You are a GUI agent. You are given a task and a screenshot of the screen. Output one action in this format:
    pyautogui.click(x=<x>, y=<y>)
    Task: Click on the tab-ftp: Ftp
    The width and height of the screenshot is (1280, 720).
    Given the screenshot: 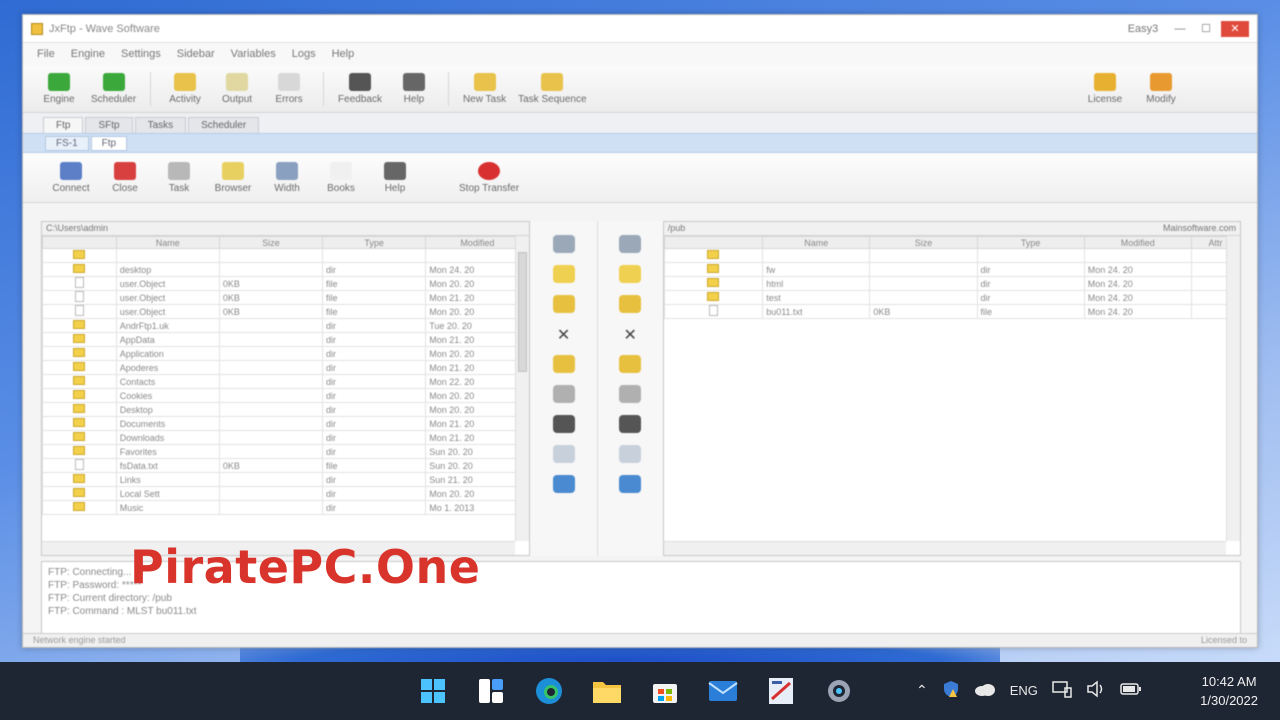 What is the action you would take?
    pyautogui.click(x=63, y=125)
    